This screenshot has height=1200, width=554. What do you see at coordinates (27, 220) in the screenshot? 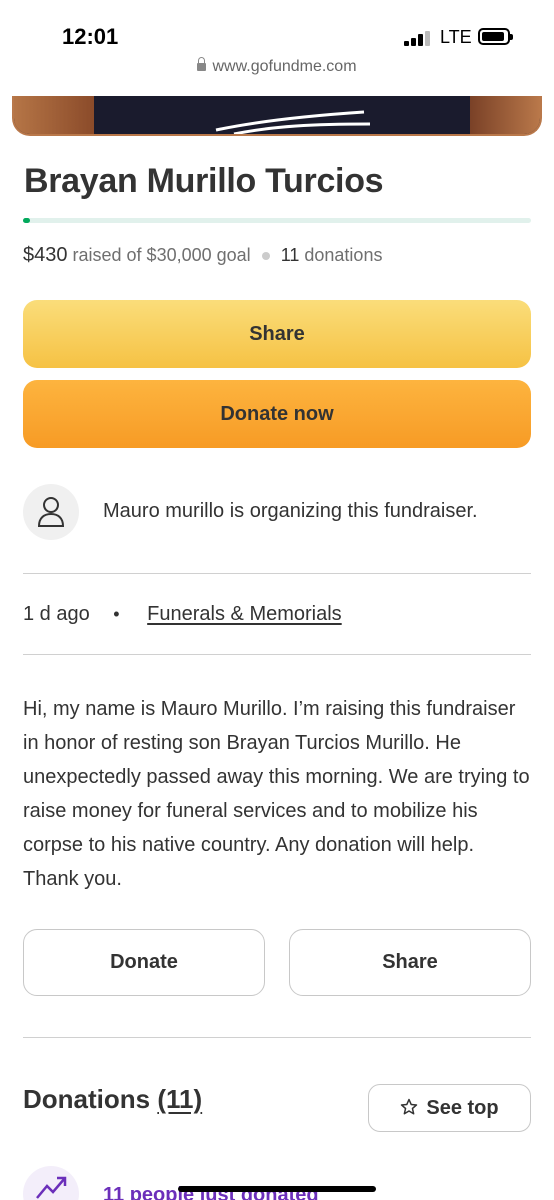
I see `progress-fill` at bounding box center [27, 220].